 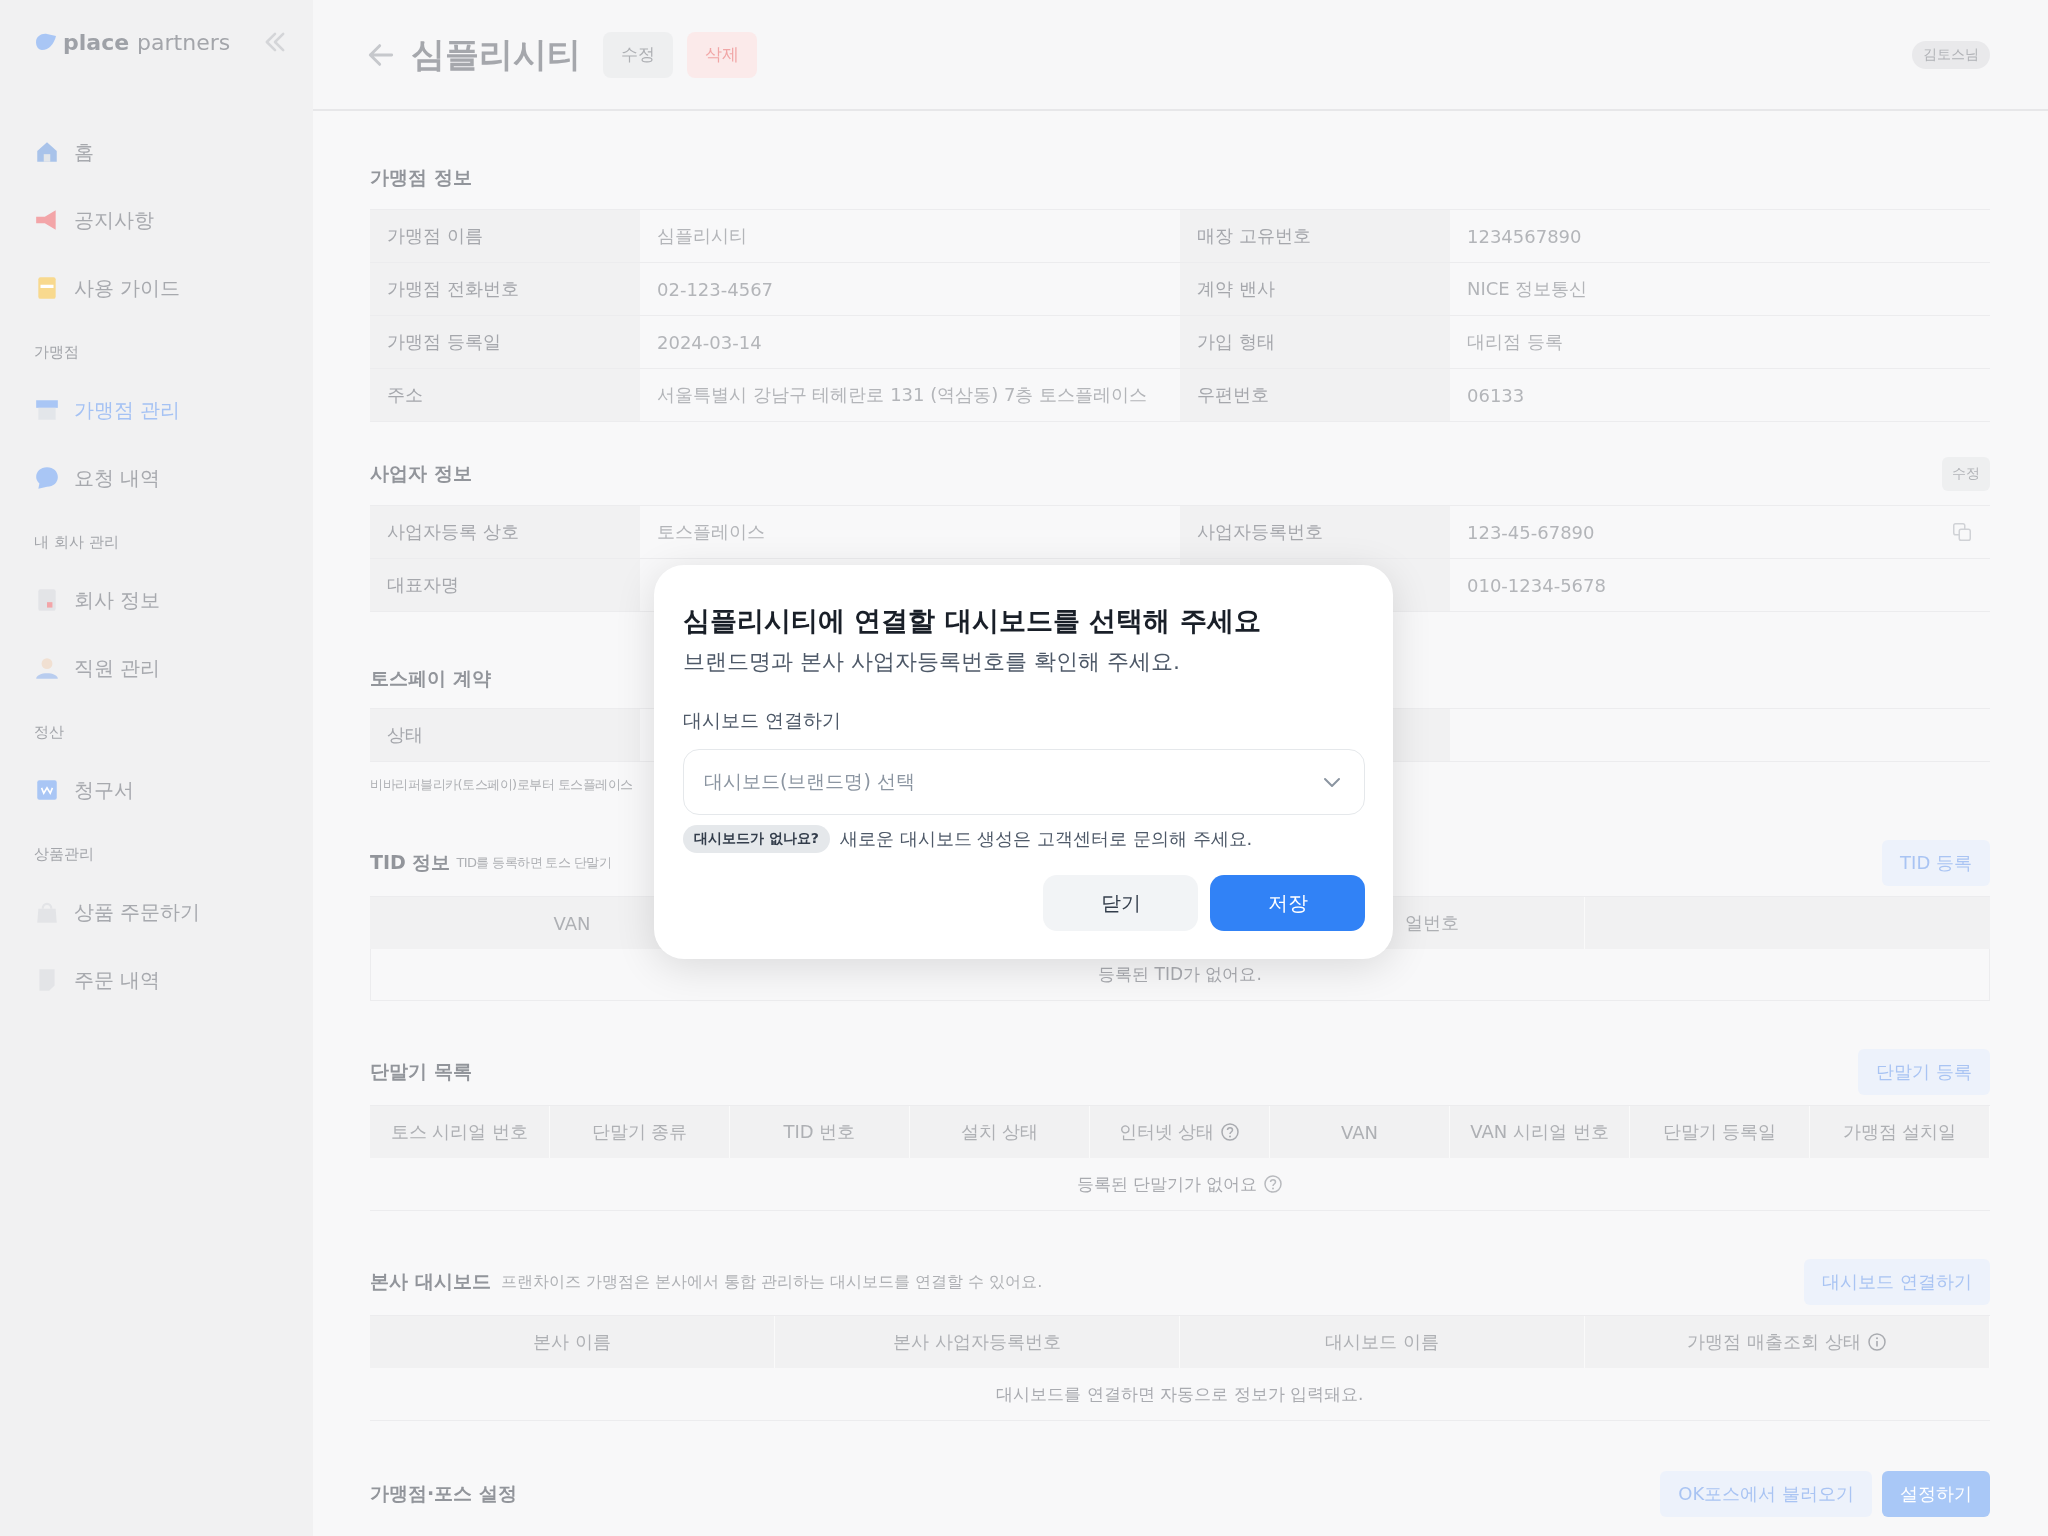 I want to click on section-title: 단말기 목록, so click(x=421, y=1071).